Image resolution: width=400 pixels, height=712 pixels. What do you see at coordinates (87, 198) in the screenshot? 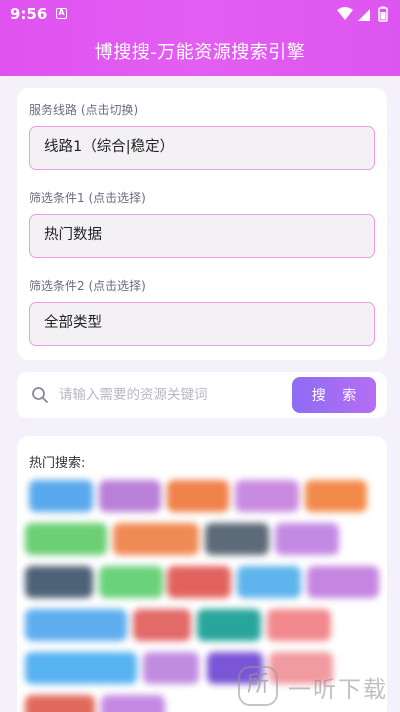
I see `filter1-label: 筛选条件1 (点击选择)` at bounding box center [87, 198].